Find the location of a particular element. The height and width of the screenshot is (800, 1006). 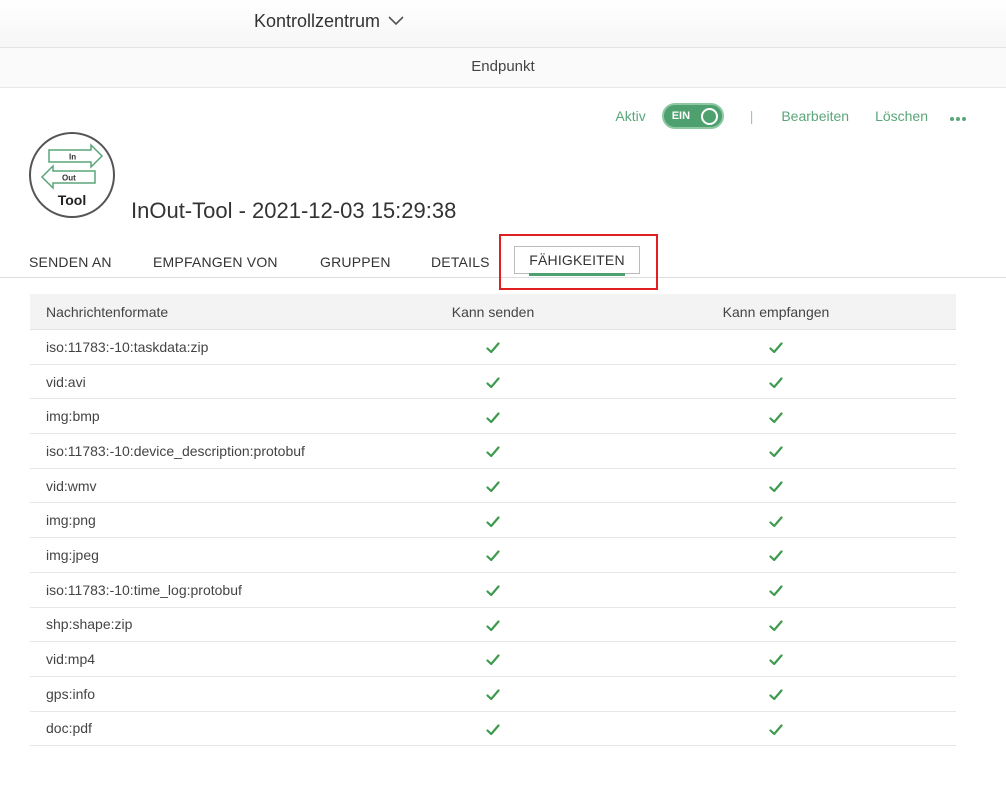

table-row: iso:11783:-10:taskdata:zip is located at coordinates (493, 347).